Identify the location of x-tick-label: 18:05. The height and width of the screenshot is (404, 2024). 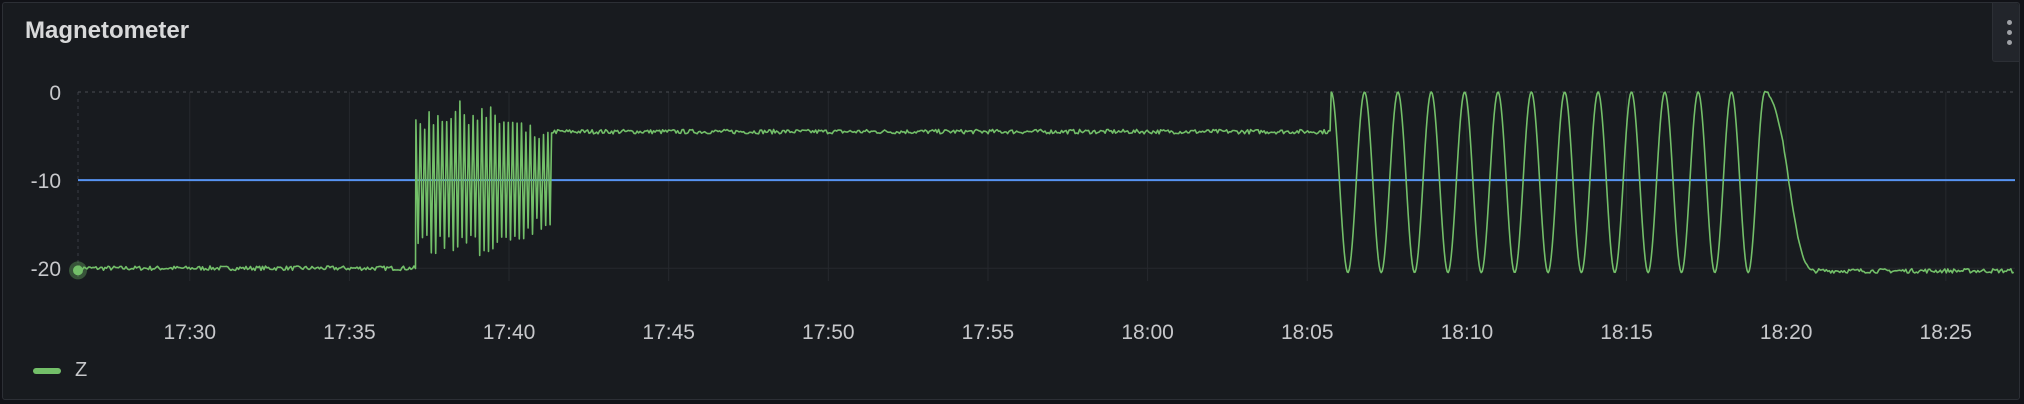
(1307, 332).